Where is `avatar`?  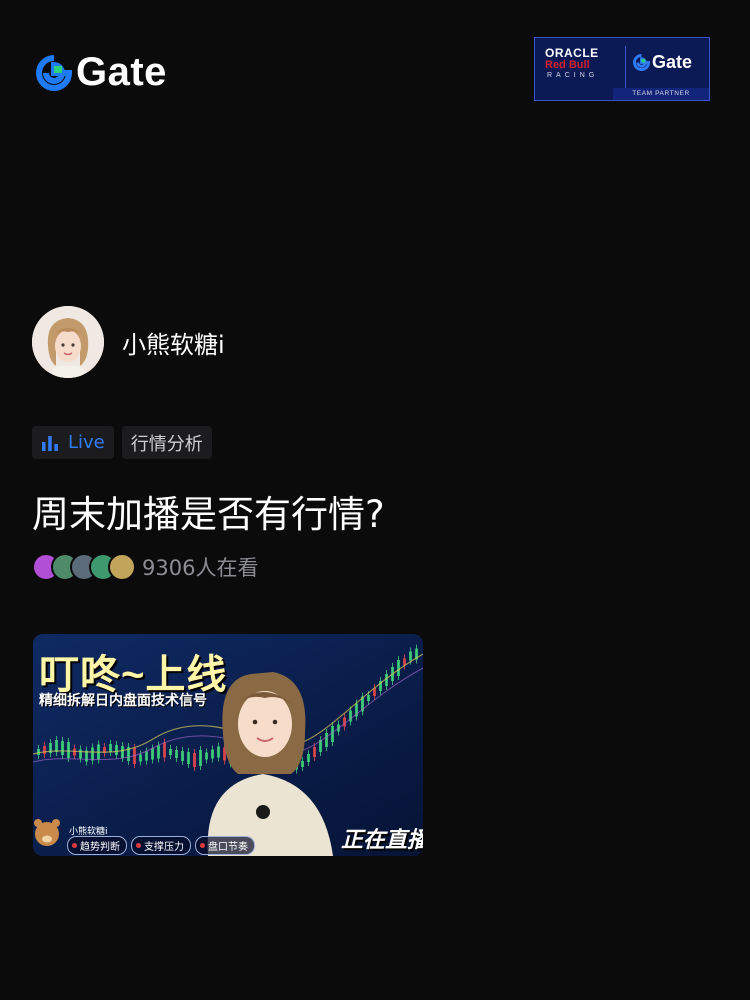 avatar is located at coordinates (68, 342).